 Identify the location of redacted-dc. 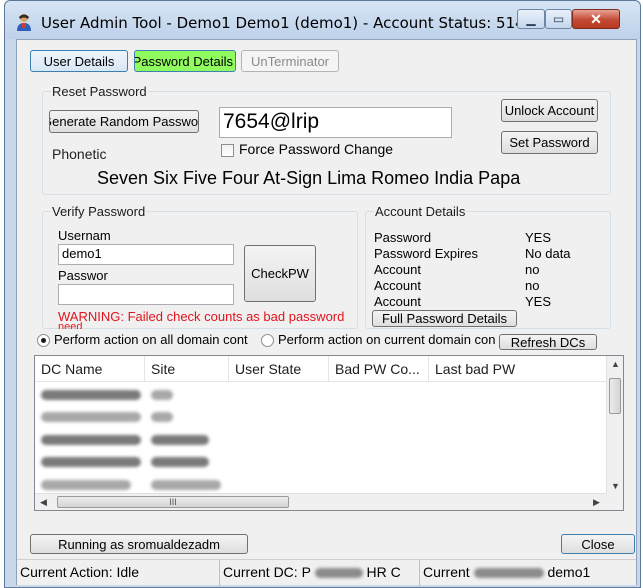
(338, 573).